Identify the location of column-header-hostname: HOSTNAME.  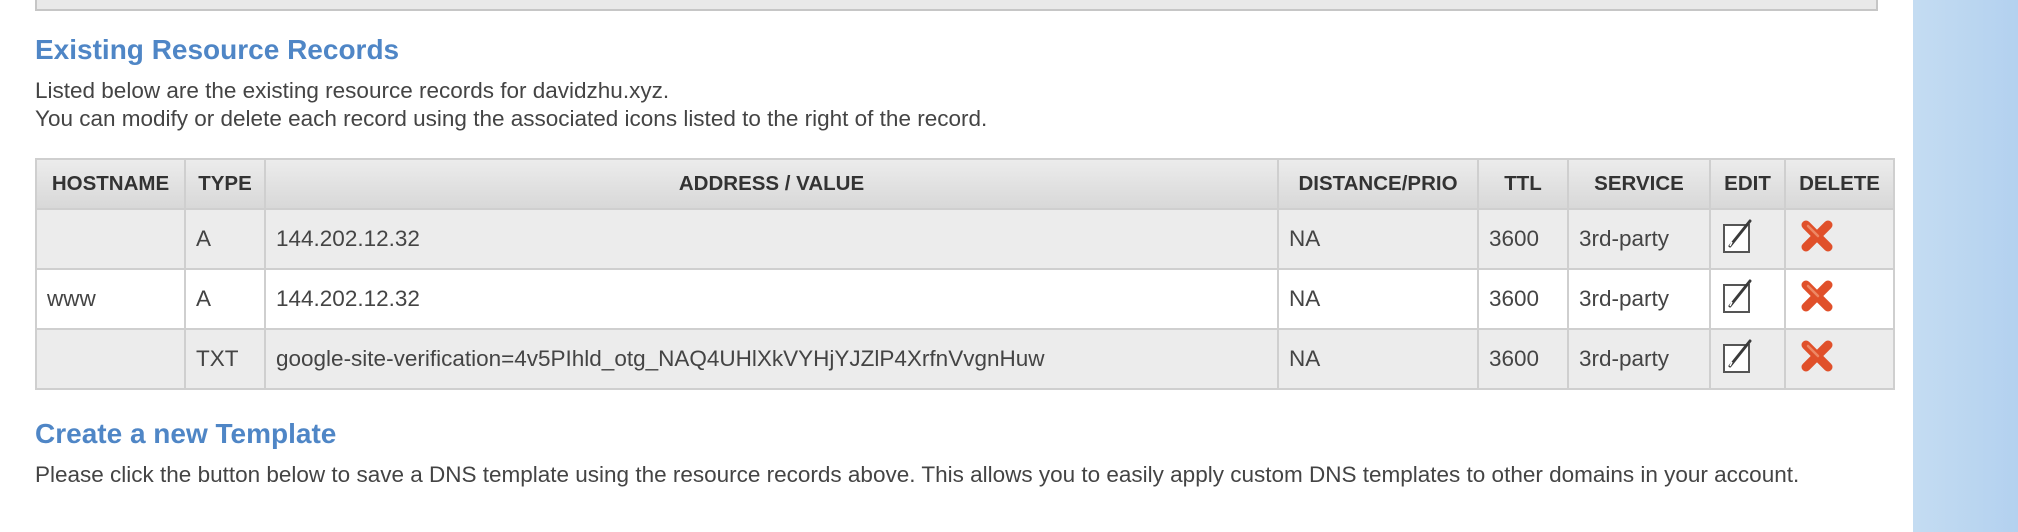
(110, 184).